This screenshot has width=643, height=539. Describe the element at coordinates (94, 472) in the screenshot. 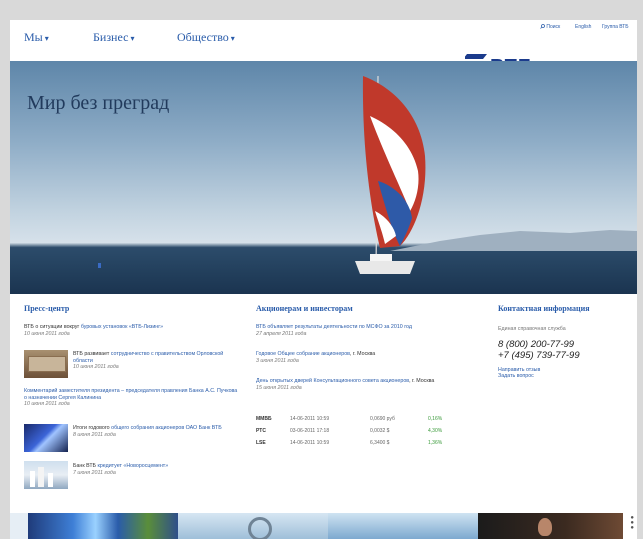

I see `news-date: 7 июня 2011 года` at that location.